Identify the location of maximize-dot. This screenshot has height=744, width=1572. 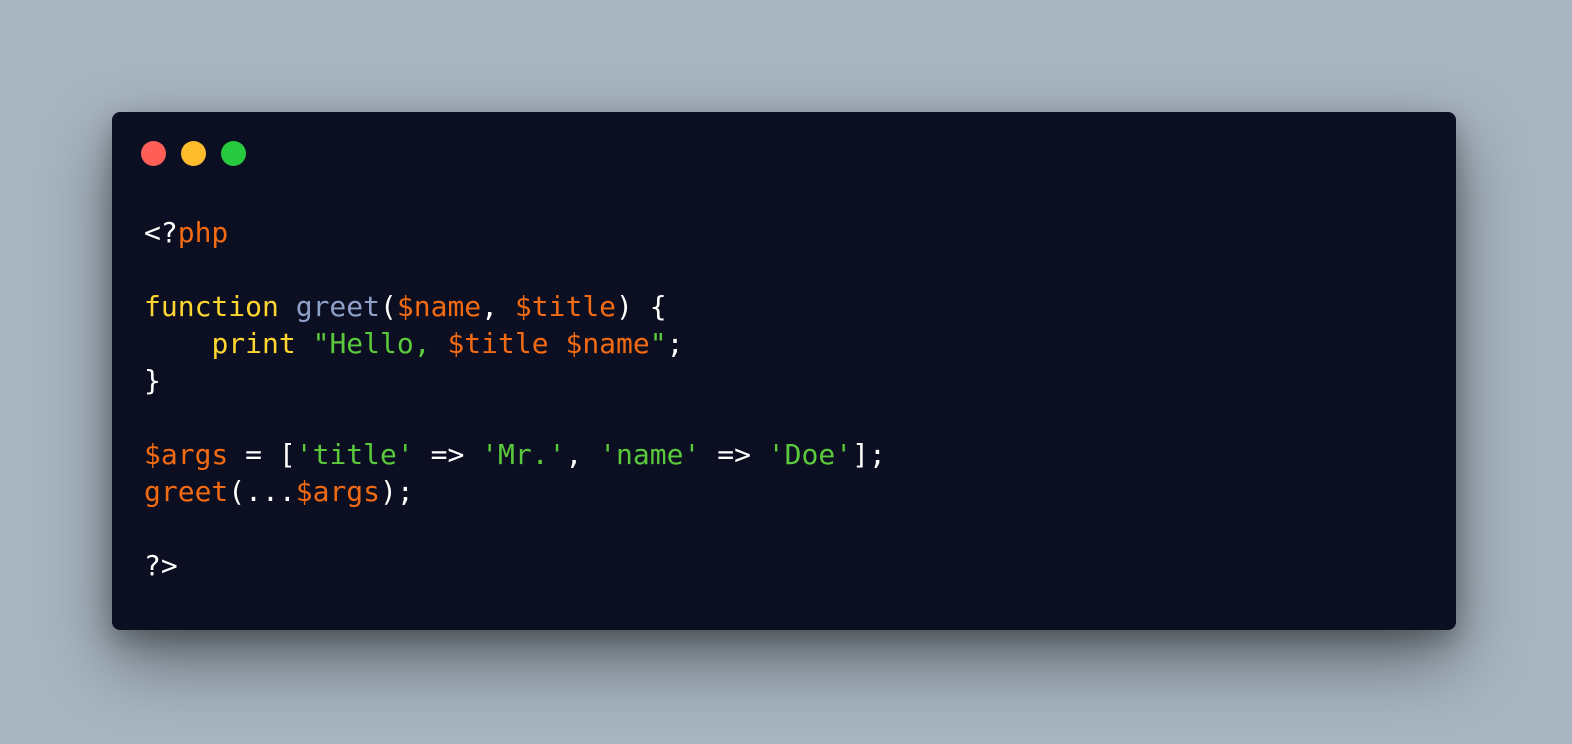
(233, 153).